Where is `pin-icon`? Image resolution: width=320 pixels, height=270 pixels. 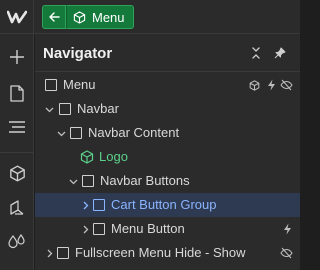 pin-icon is located at coordinates (280, 53).